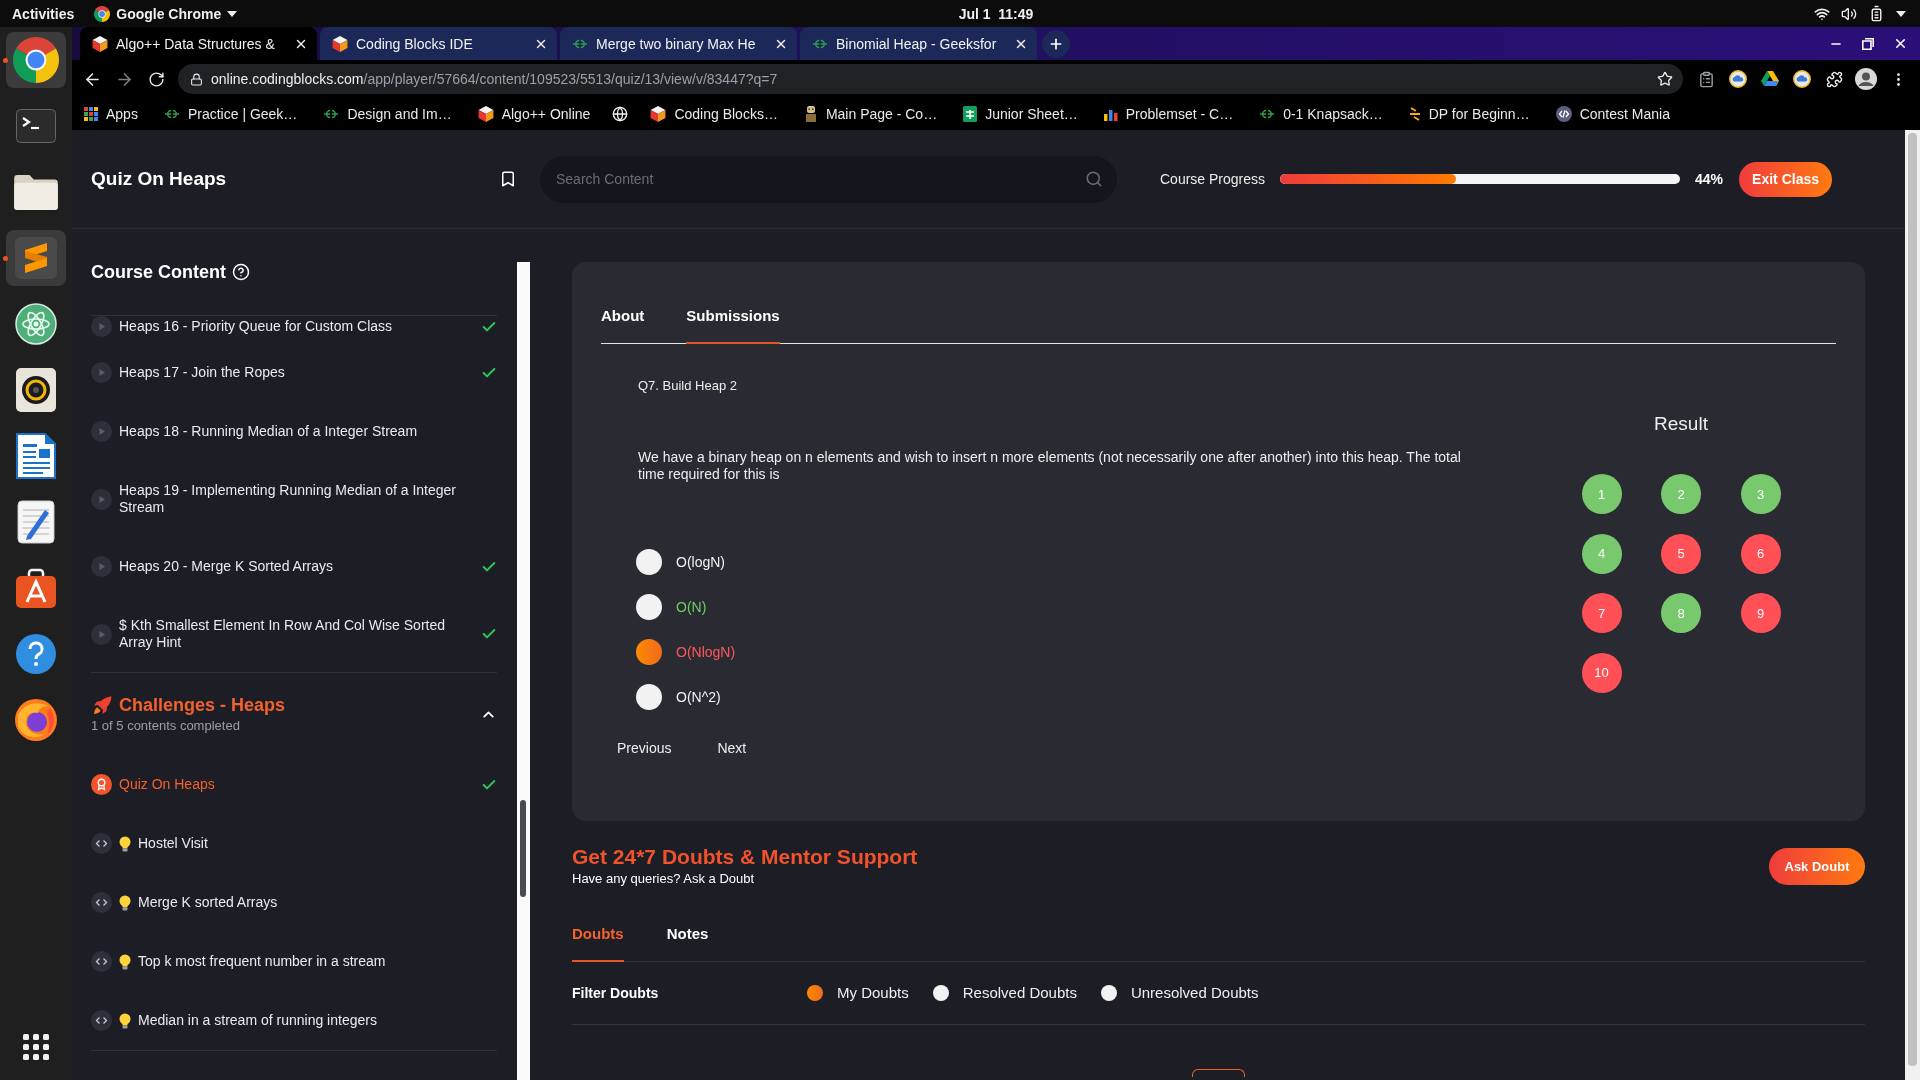 This screenshot has width=1920, height=1080. I want to click on search-icon, so click(1094, 178).